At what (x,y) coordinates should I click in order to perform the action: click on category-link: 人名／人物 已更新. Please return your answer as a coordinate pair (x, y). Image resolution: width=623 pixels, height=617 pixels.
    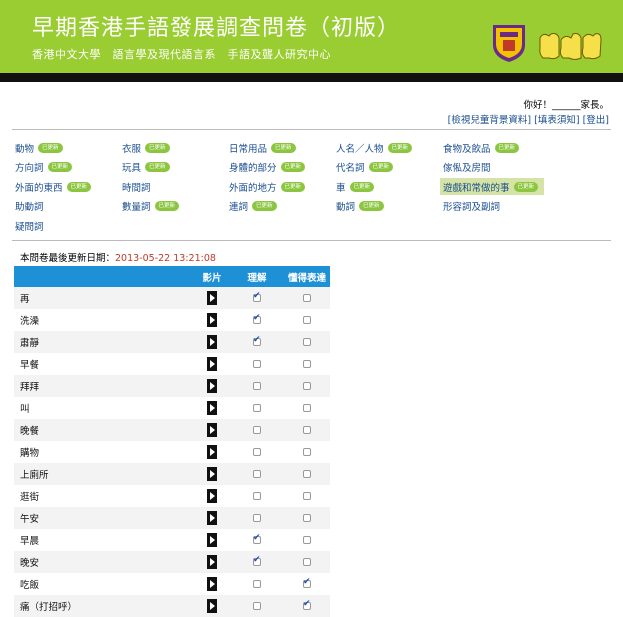
    Looking at the image, I should click on (386, 147).